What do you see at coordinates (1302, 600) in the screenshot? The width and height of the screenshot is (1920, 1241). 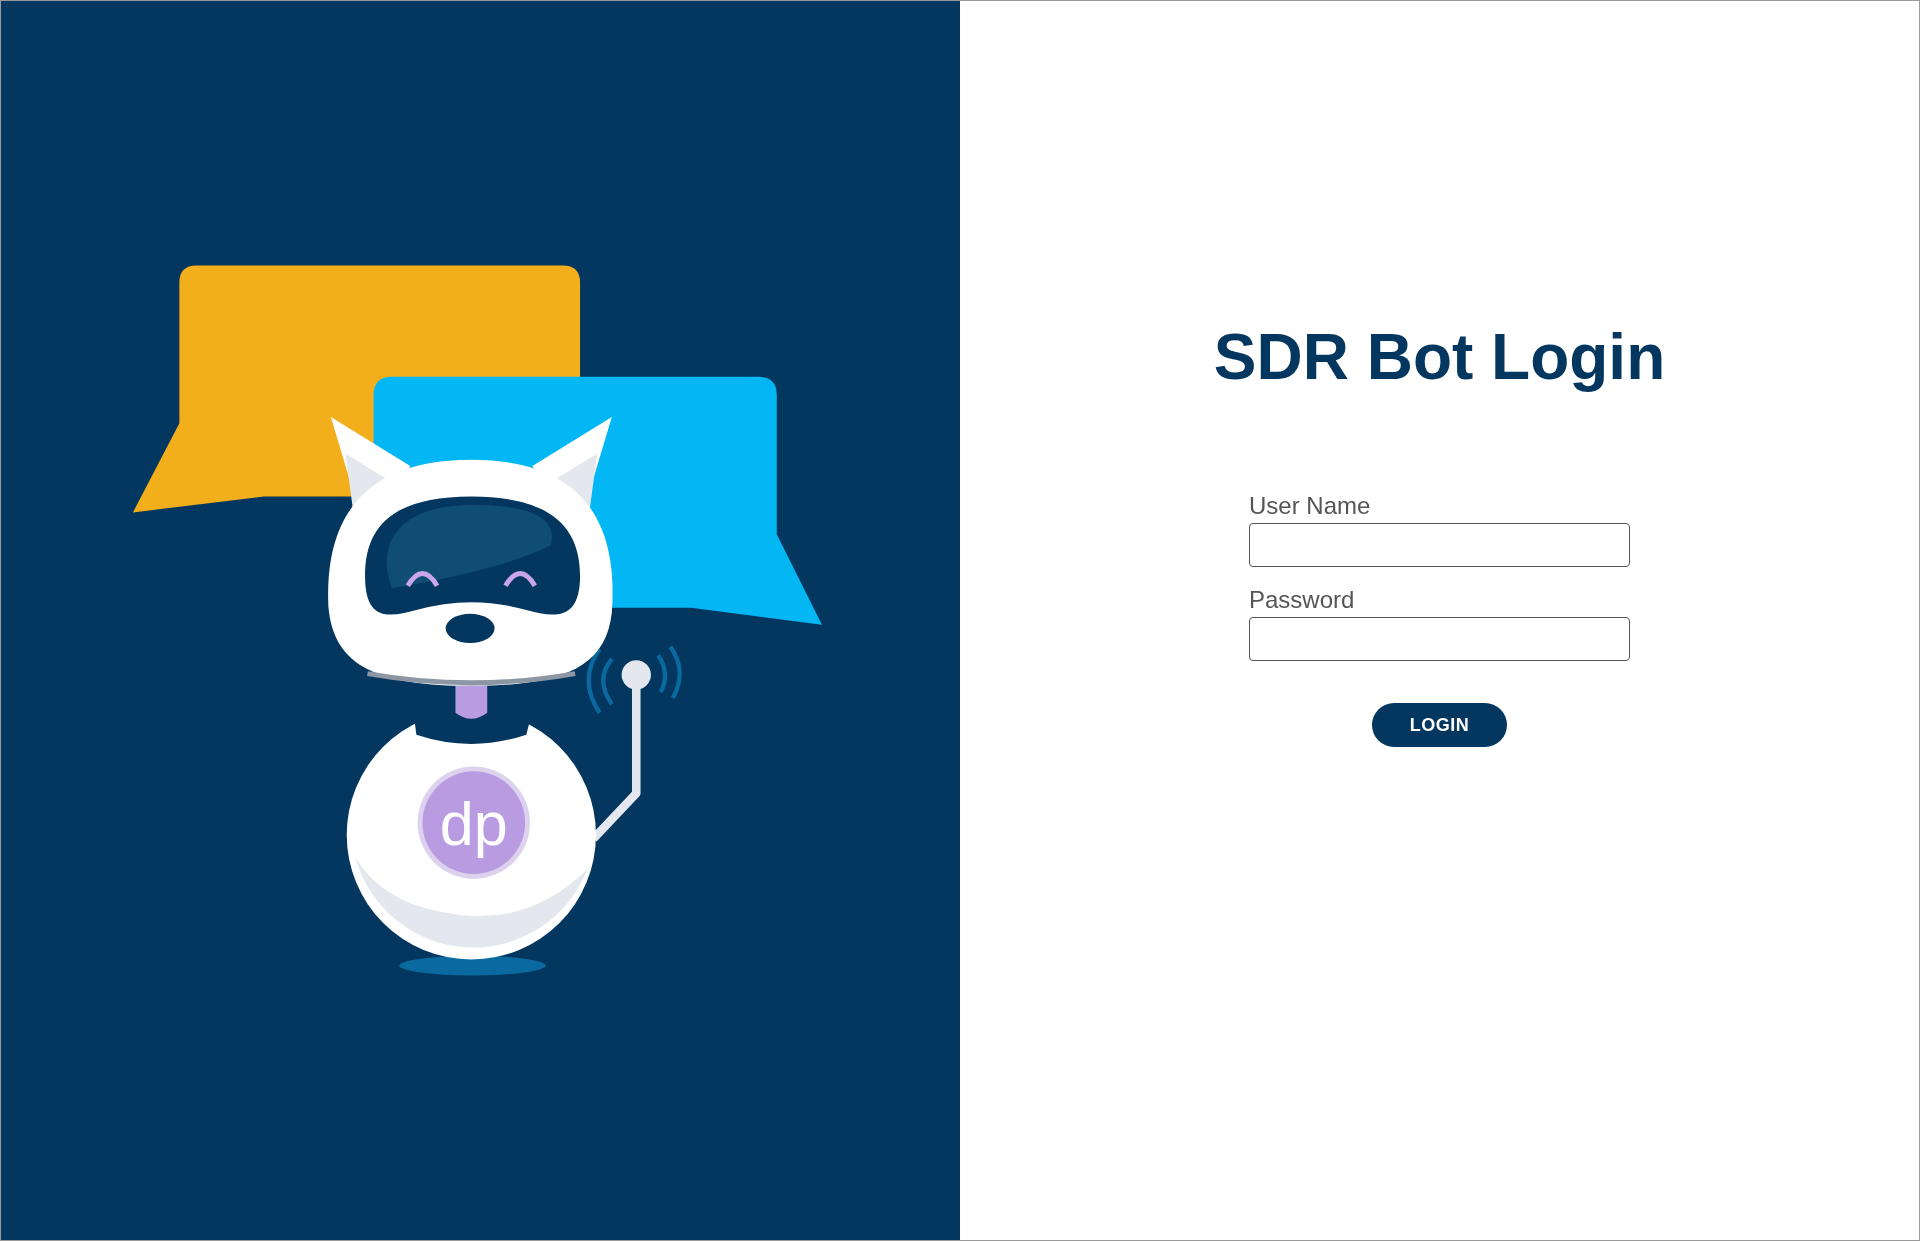 I see `field-label: Password` at bounding box center [1302, 600].